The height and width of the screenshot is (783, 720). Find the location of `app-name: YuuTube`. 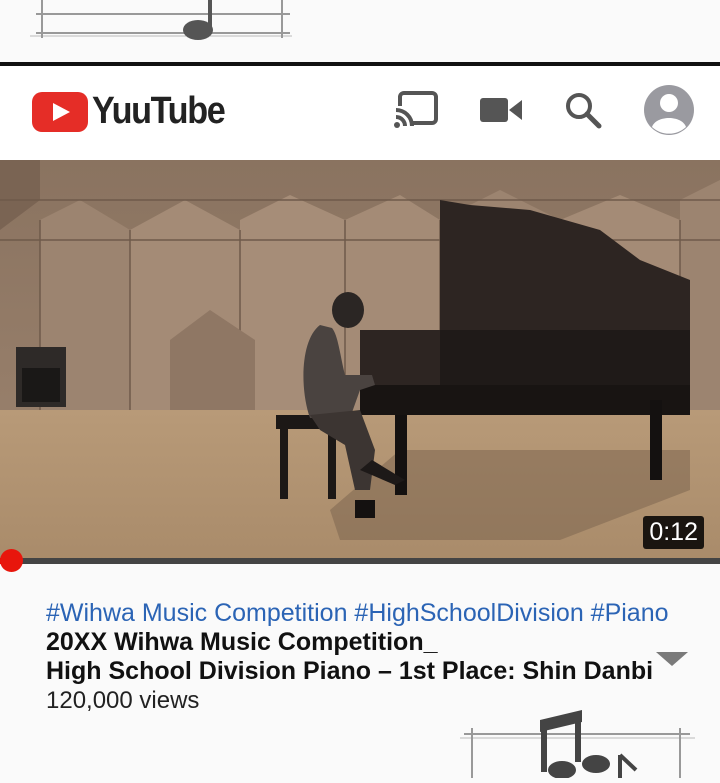

app-name: YuuTube is located at coordinates (159, 111).